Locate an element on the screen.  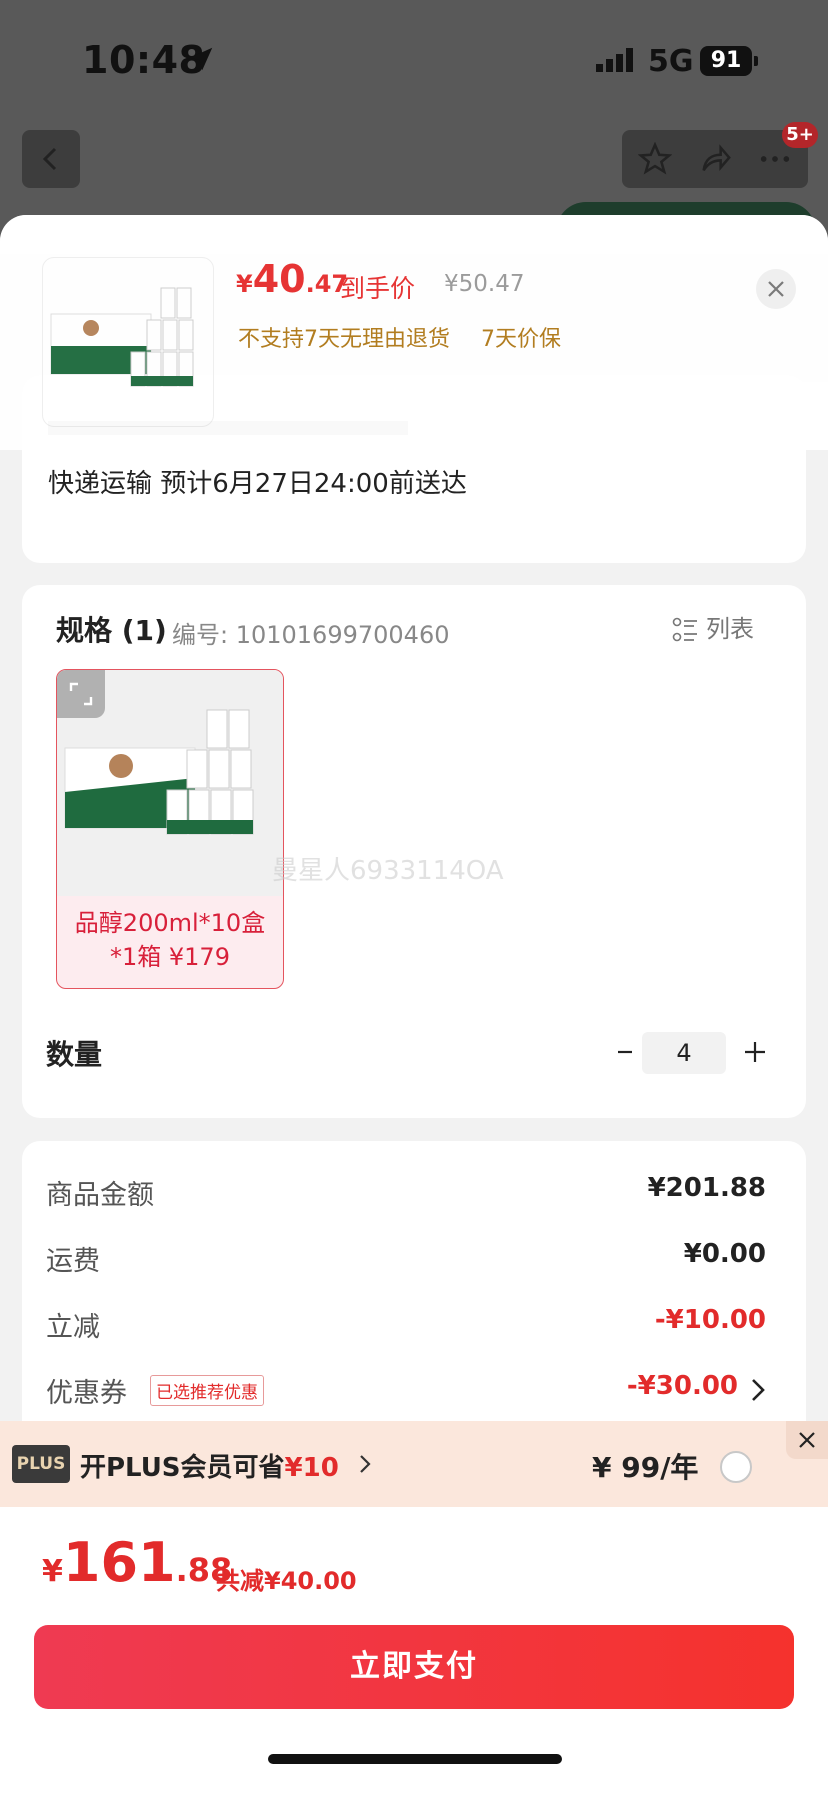
status-bar: 10:48 5G 91 is located at coordinates (414, 60).